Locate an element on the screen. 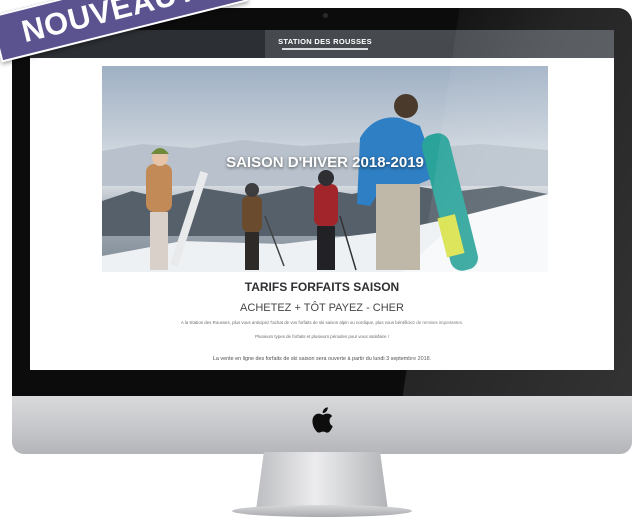  site-logo-underline is located at coordinates (325, 49).